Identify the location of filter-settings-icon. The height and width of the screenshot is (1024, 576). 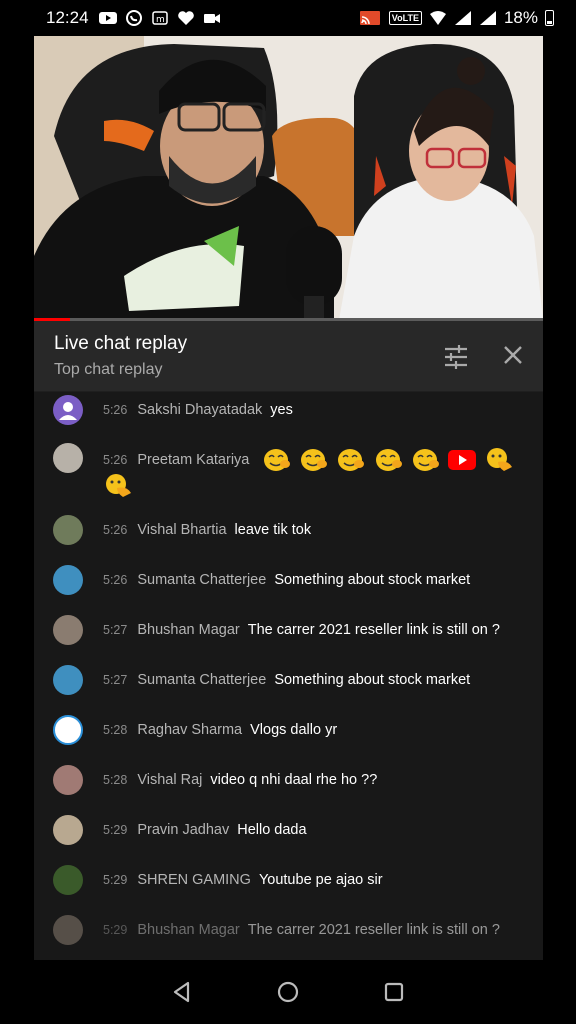
(456, 357).